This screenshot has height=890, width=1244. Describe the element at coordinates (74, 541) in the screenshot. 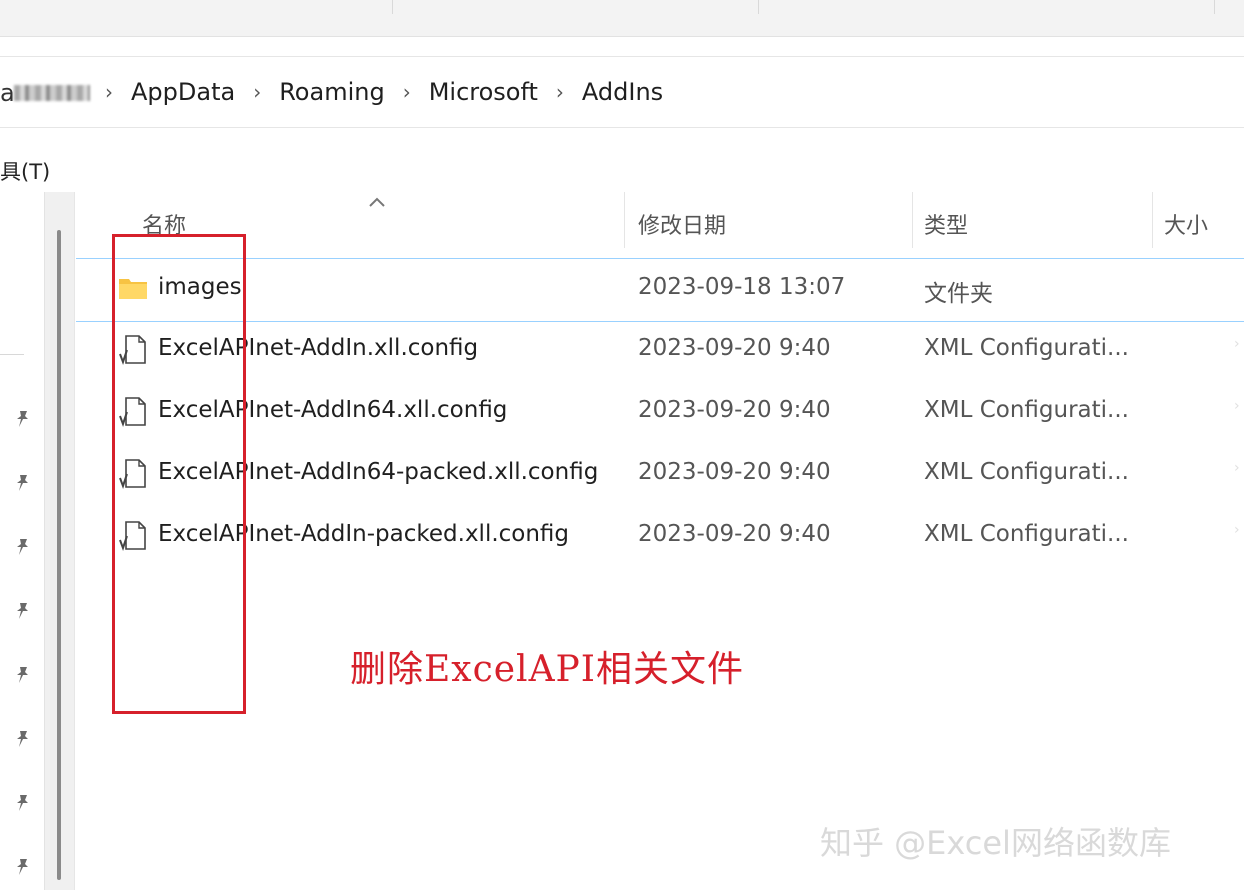

I see `pane-divider` at that location.